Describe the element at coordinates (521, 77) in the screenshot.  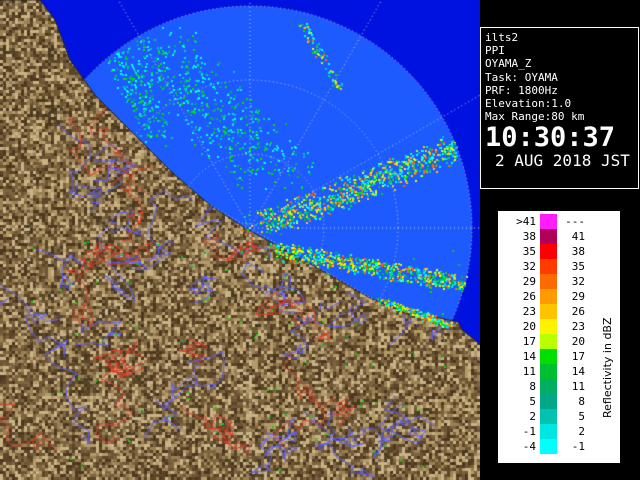
I see `task-name: Task: OYAMA` at that location.